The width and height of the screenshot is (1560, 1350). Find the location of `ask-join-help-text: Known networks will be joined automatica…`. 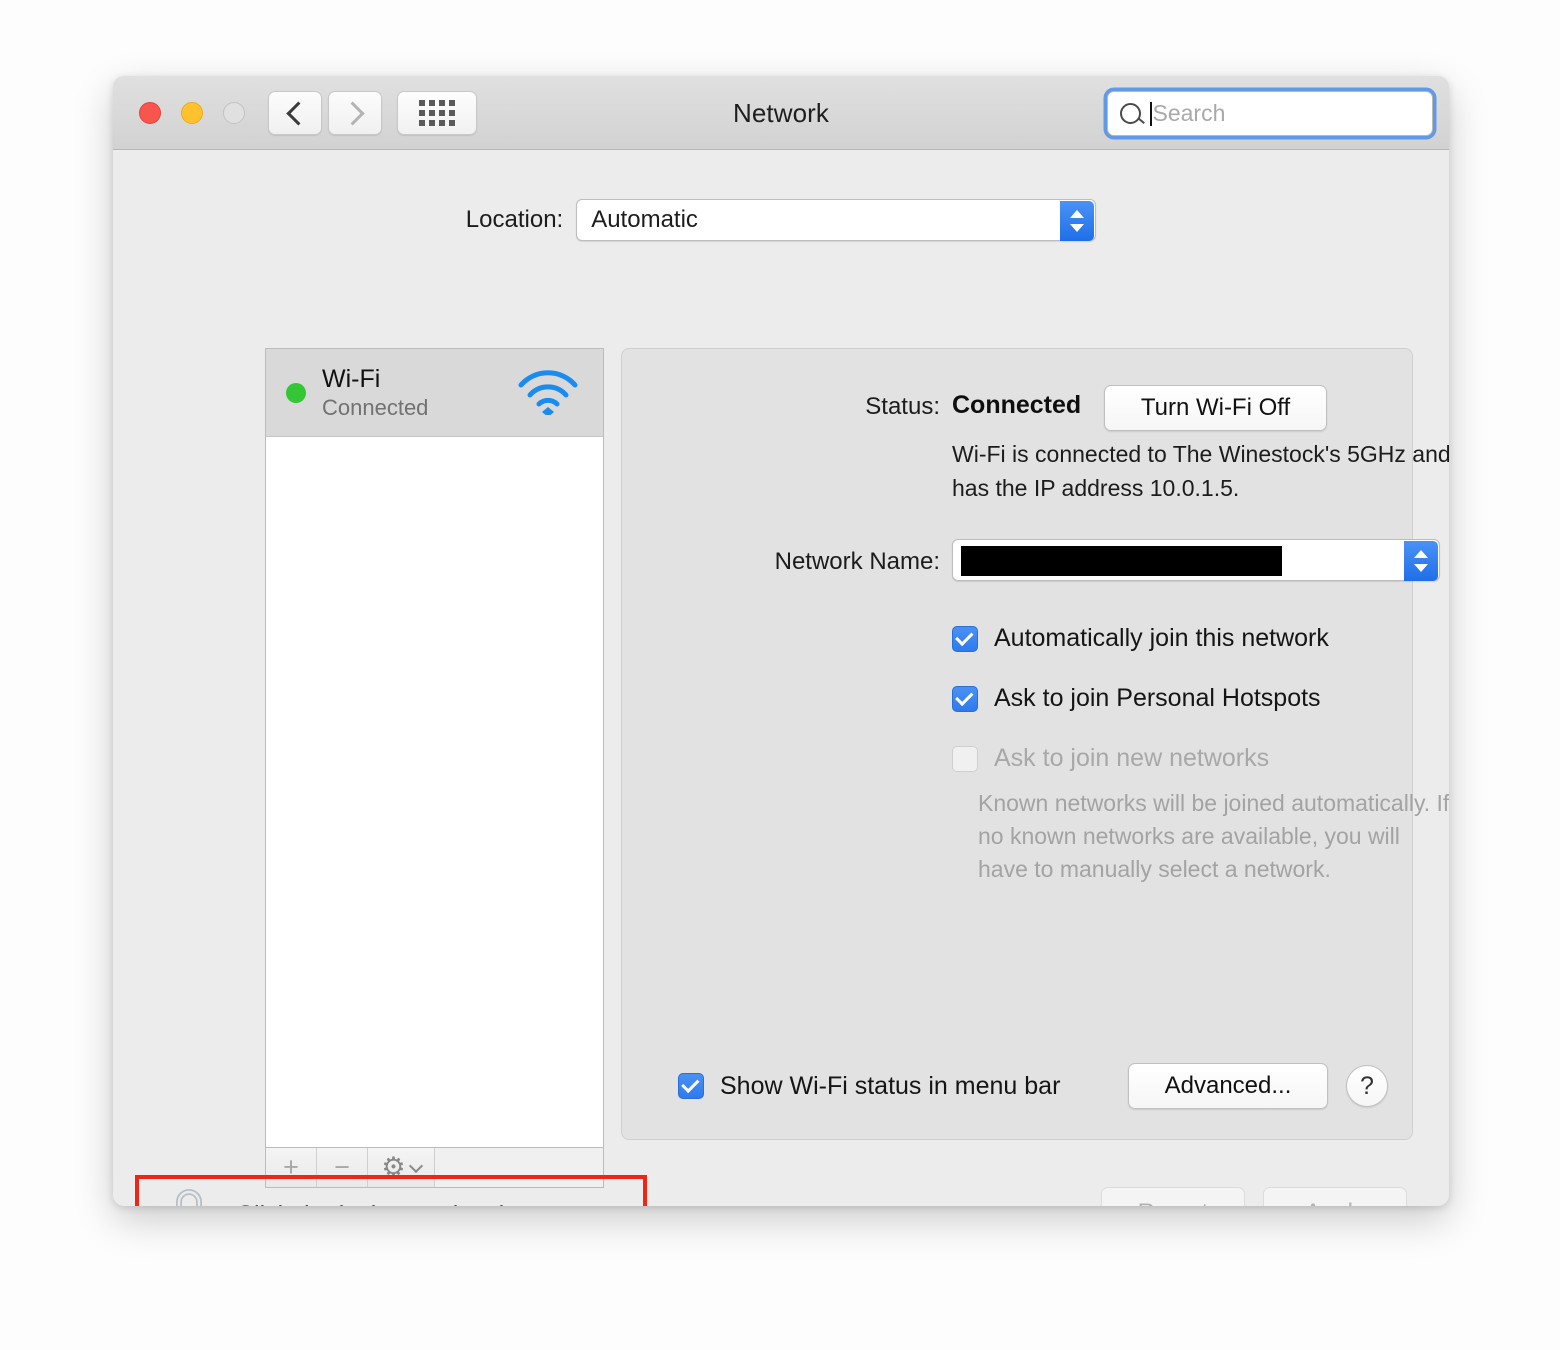

ask-join-help-text: Known networks will be joined automatica… is located at coordinates (1213, 836).